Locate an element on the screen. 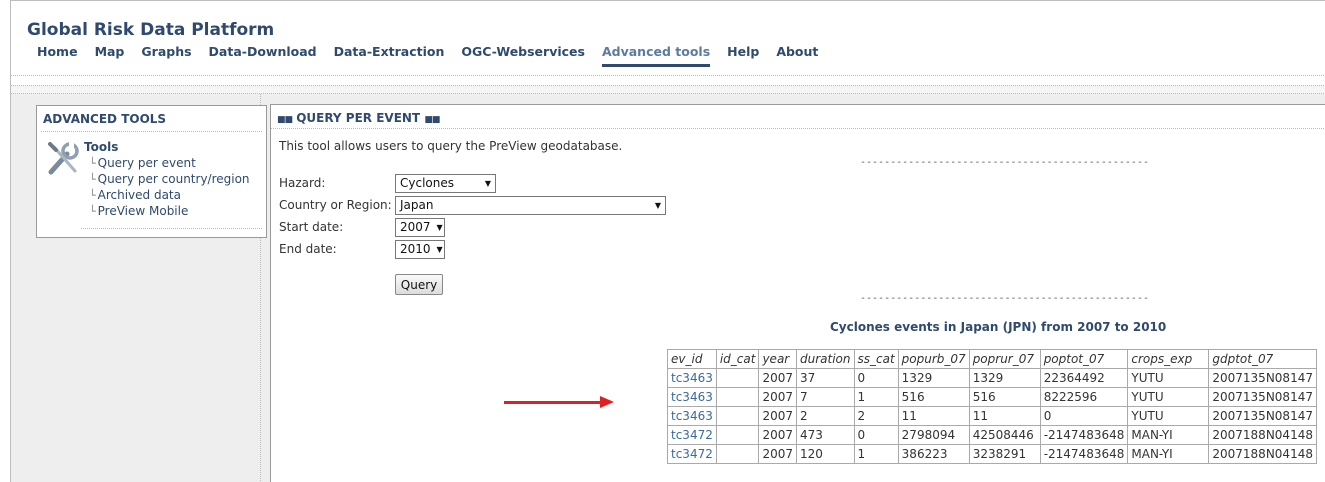  table-cell: -2147483648 is located at coordinates (1084, 454).